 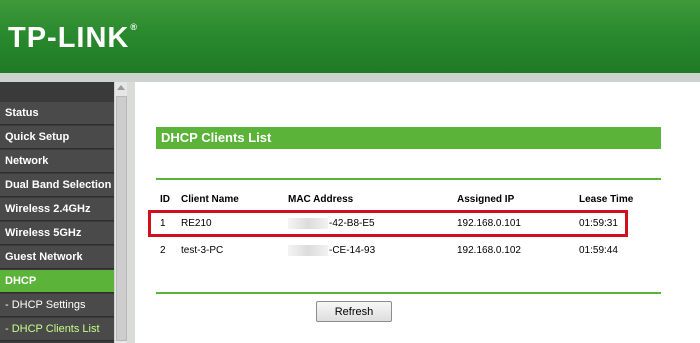 What do you see at coordinates (388, 223) in the screenshot?
I see `highlight-annotation` at bounding box center [388, 223].